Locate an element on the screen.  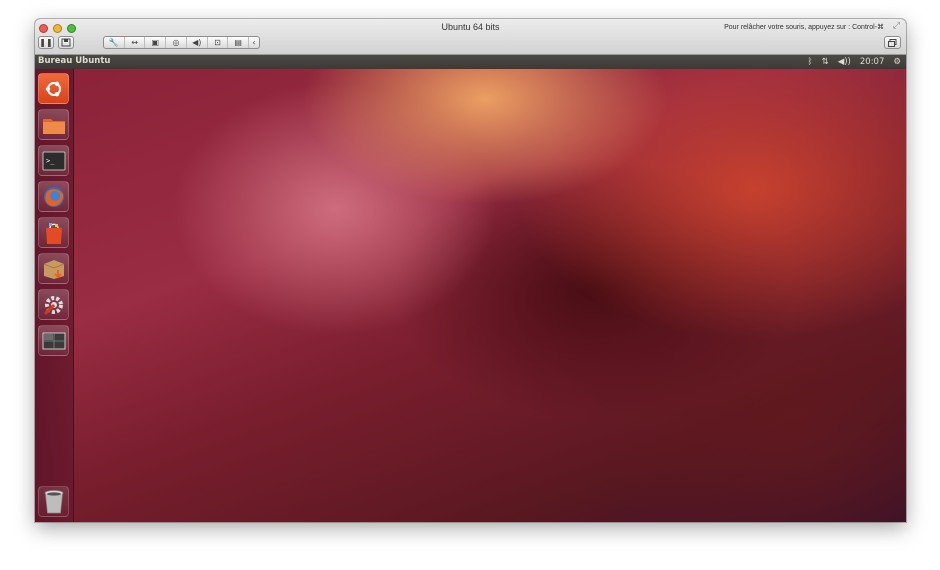
network-button: ↔ is located at coordinates (135, 42).